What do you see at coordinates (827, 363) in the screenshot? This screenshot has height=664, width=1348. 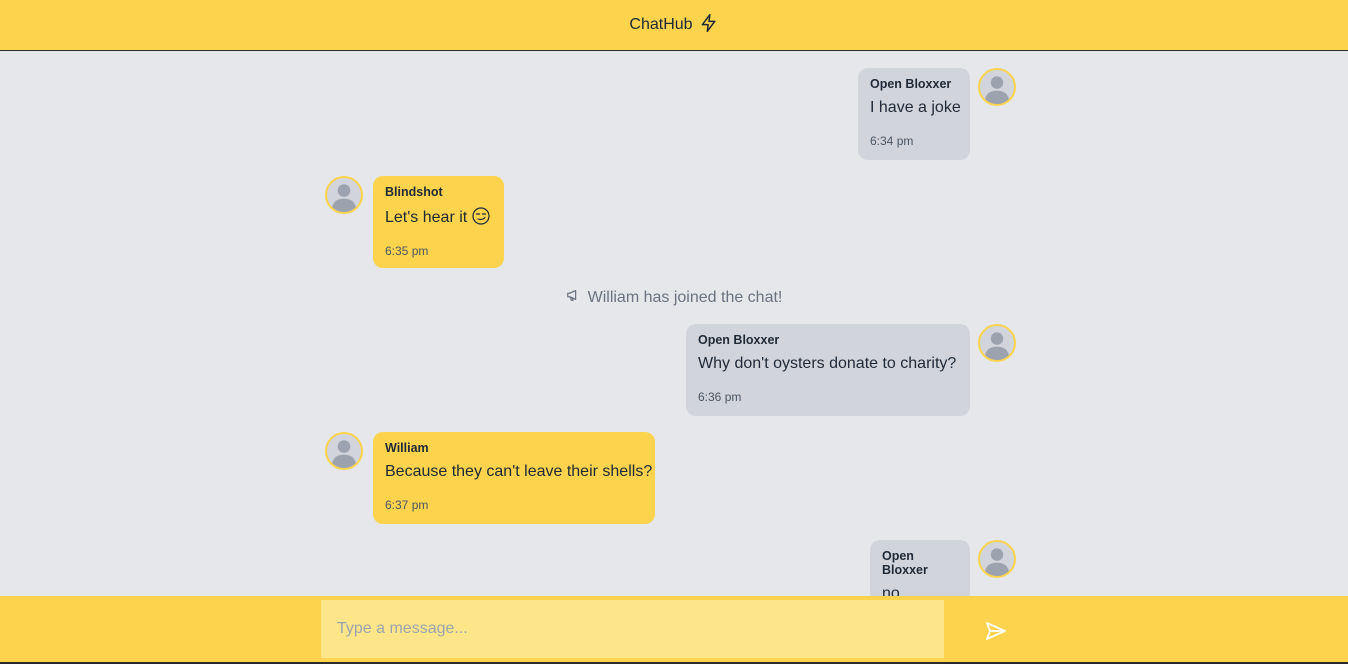 I see `message-text: Why don't oysters donate to charity?` at bounding box center [827, 363].